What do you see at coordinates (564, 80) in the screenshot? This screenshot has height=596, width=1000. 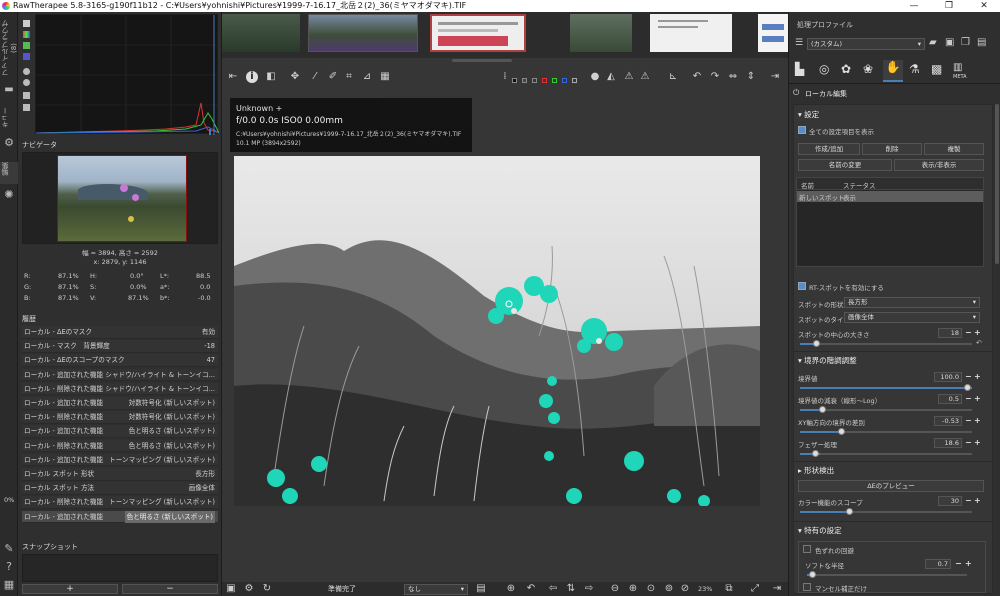 I see `channel-blue-icon` at bounding box center [564, 80].